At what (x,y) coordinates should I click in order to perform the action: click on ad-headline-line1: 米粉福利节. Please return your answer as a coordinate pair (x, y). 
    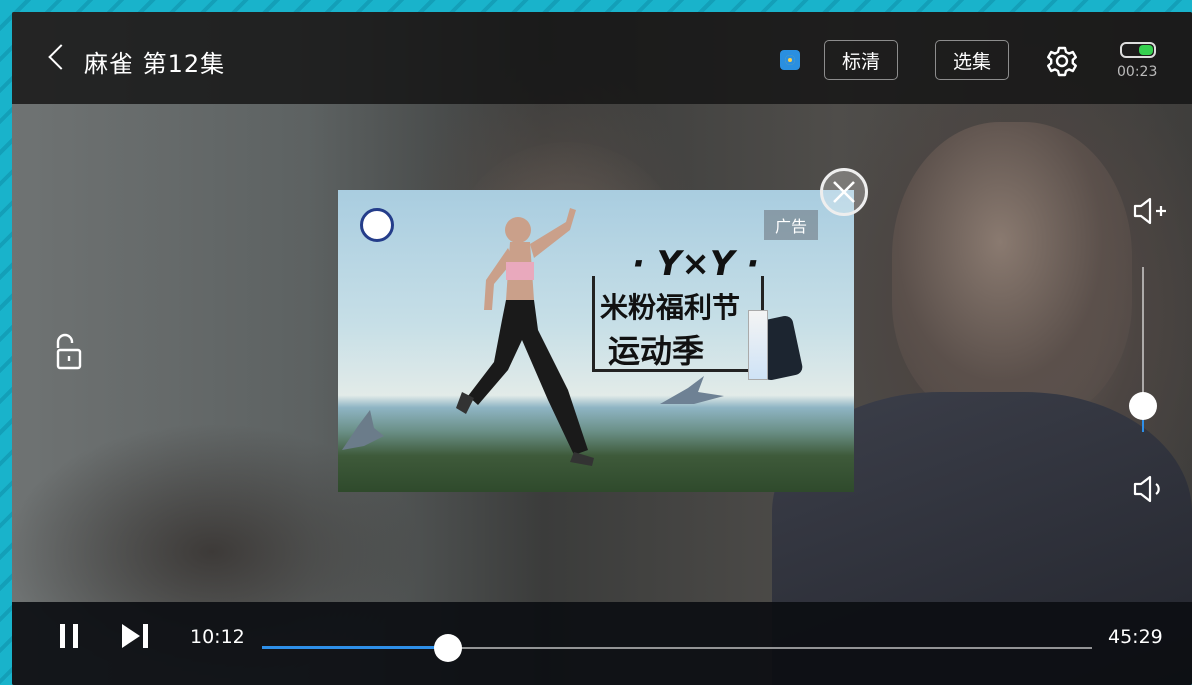
    Looking at the image, I should click on (670, 307).